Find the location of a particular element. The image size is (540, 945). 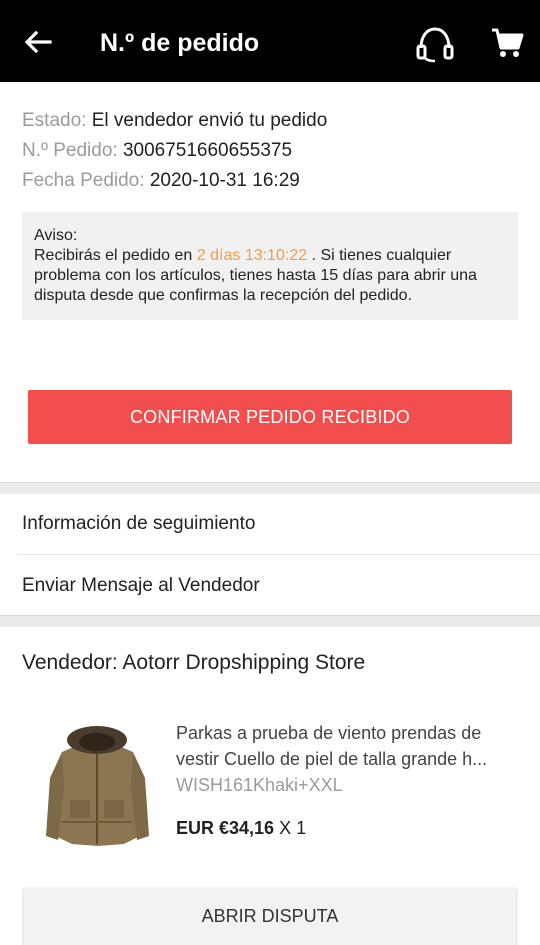

notice-title: Aviso: is located at coordinates (56, 235).